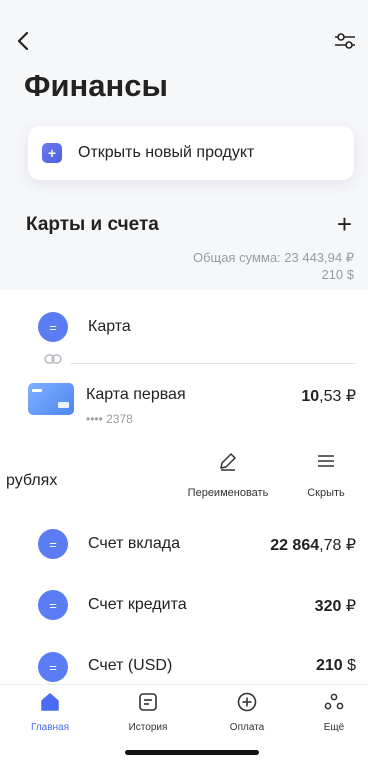 Image resolution: width=368 pixels, height=761 pixels. What do you see at coordinates (53, 605) in the screenshot?
I see `credit-account-icon: =` at bounding box center [53, 605].